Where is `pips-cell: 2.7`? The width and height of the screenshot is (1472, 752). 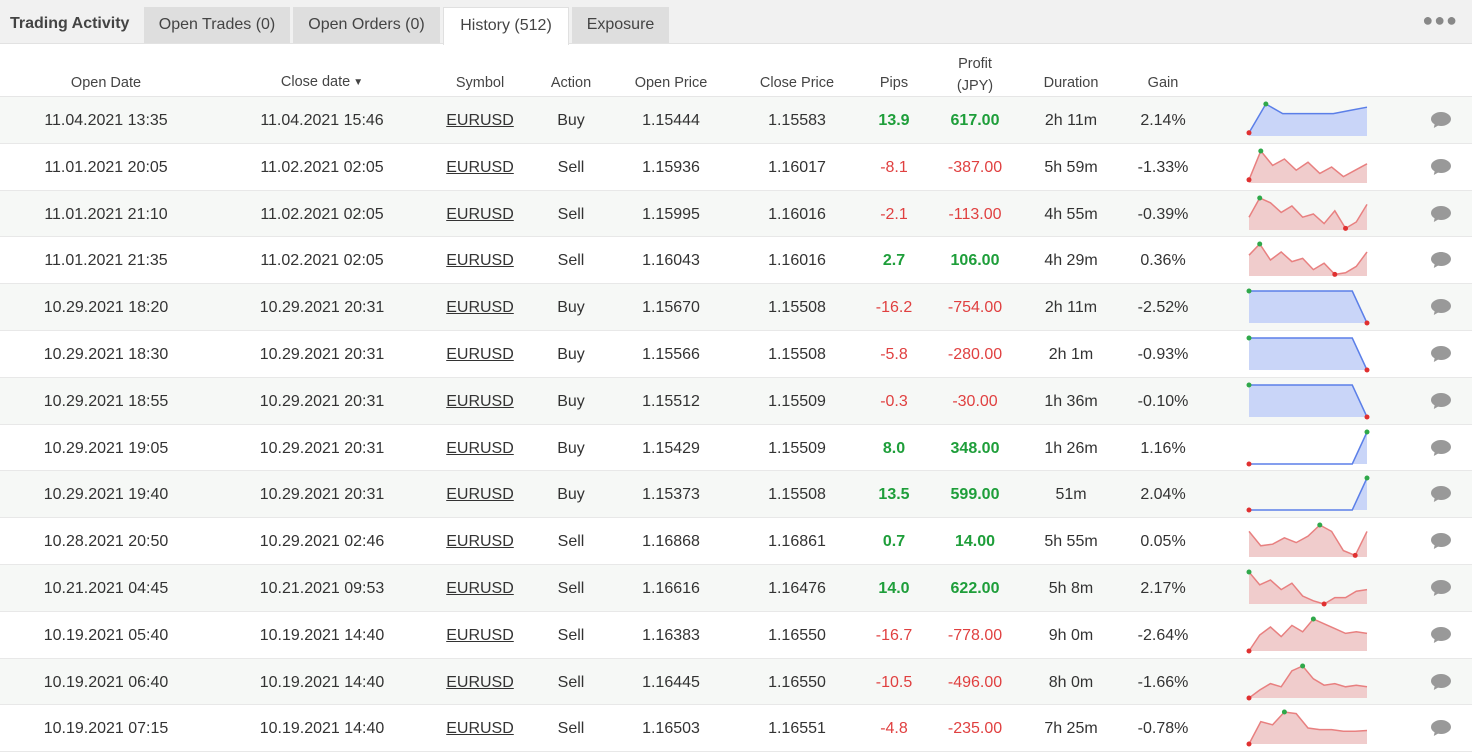 pips-cell: 2.7 is located at coordinates (894, 261).